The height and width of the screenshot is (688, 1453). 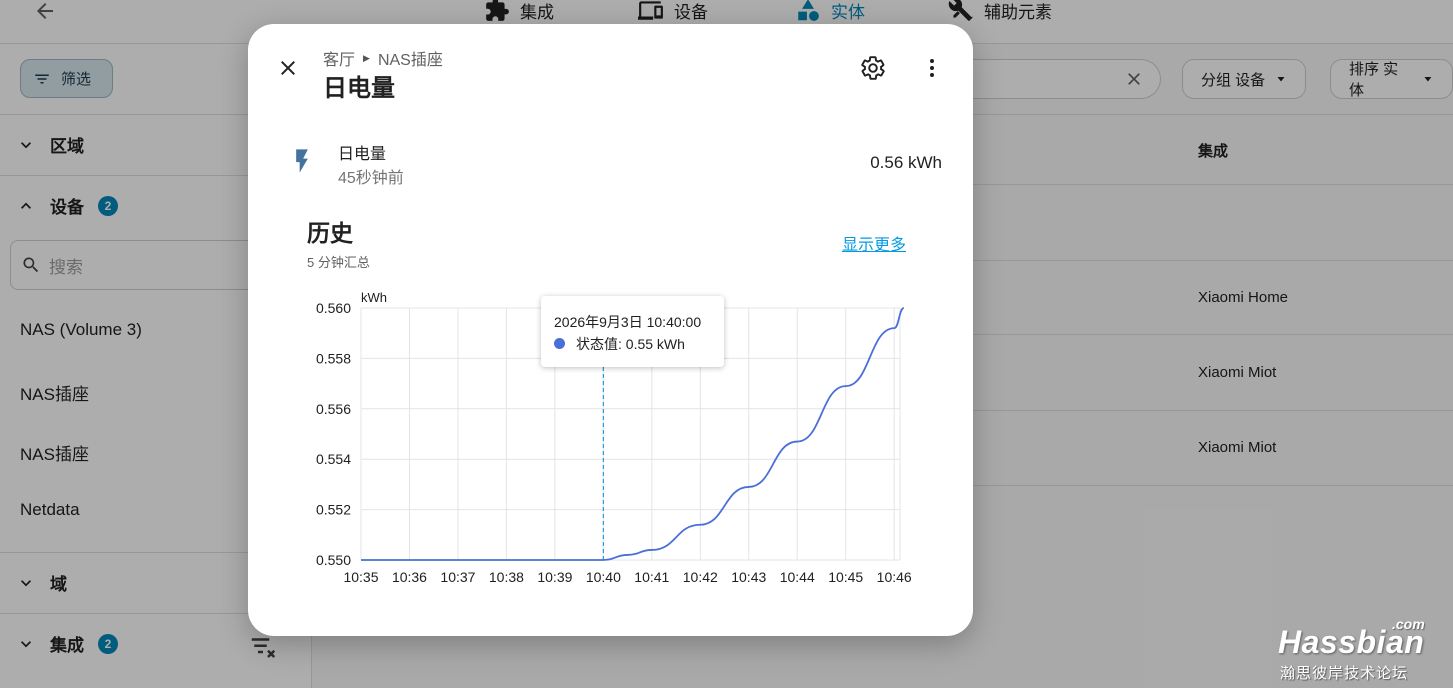 What do you see at coordinates (628, 322) in the screenshot?
I see `tooltip-date: 2026年9月3日 10:40:00` at bounding box center [628, 322].